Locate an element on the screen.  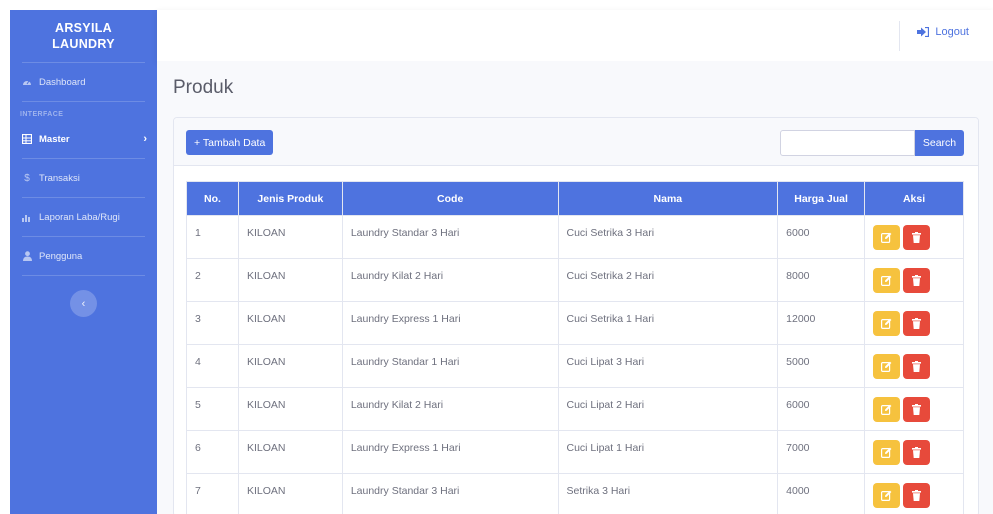
sidebar-divider is located at coordinates (83, 275).